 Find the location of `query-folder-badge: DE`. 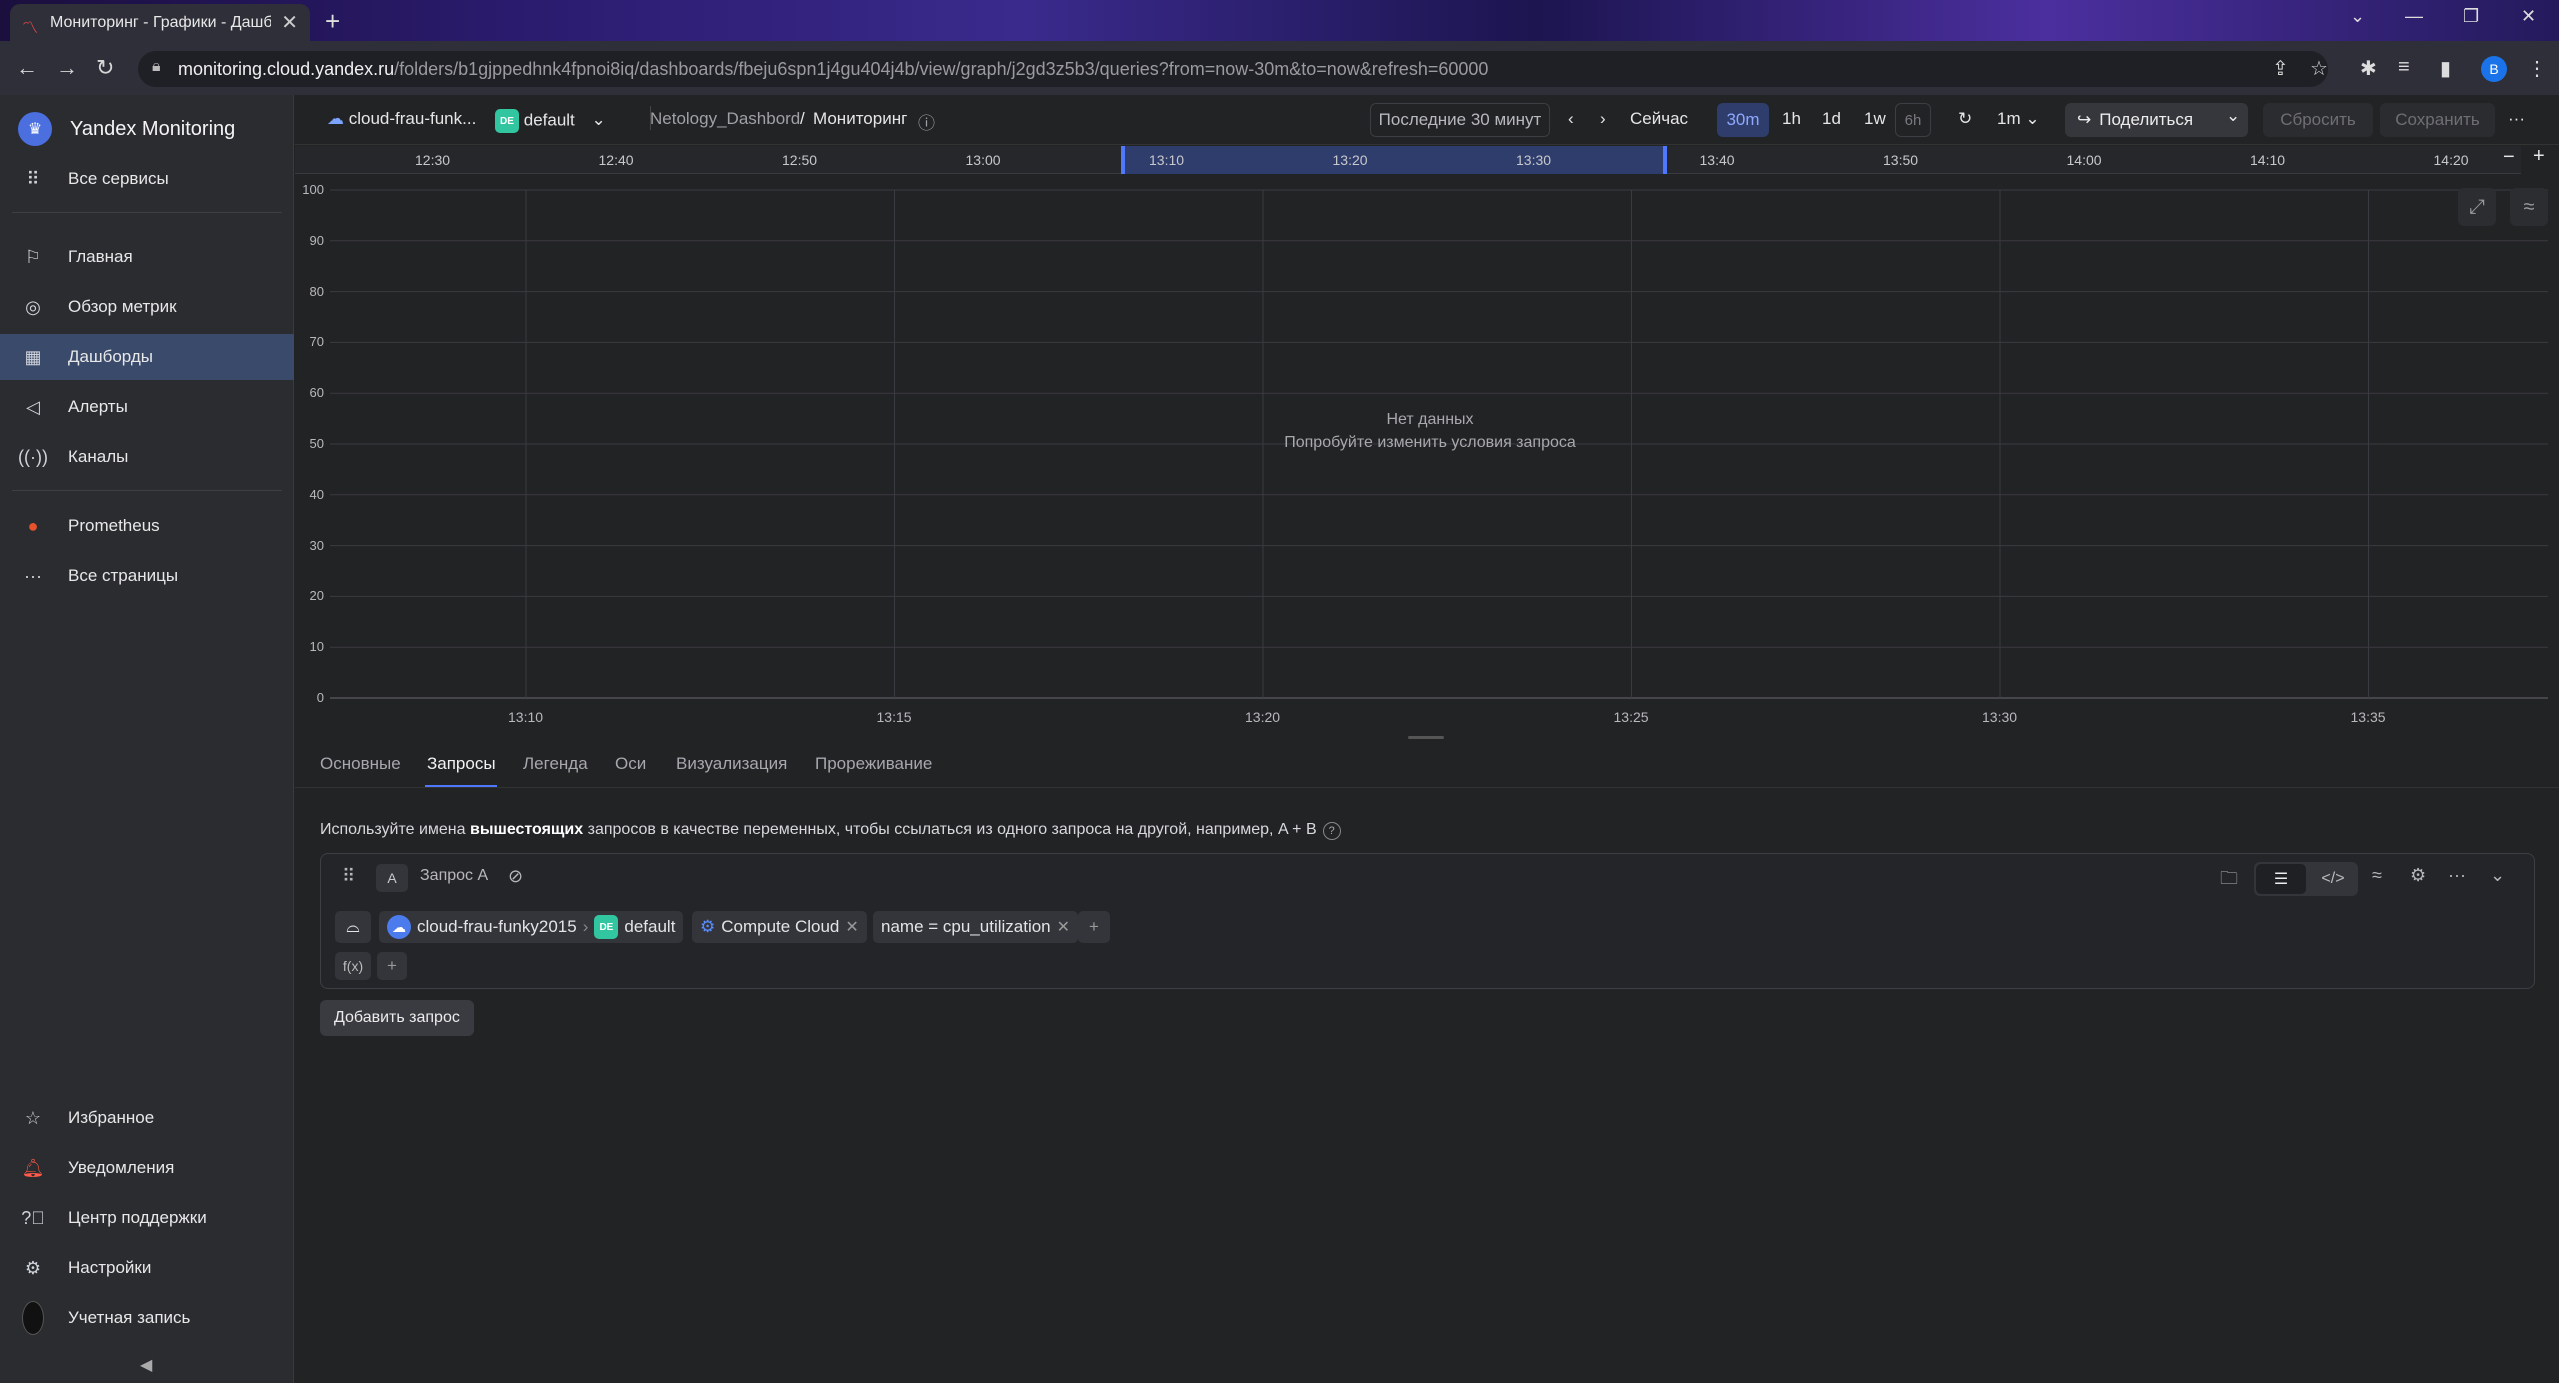

query-folder-badge: DE is located at coordinates (606, 927).